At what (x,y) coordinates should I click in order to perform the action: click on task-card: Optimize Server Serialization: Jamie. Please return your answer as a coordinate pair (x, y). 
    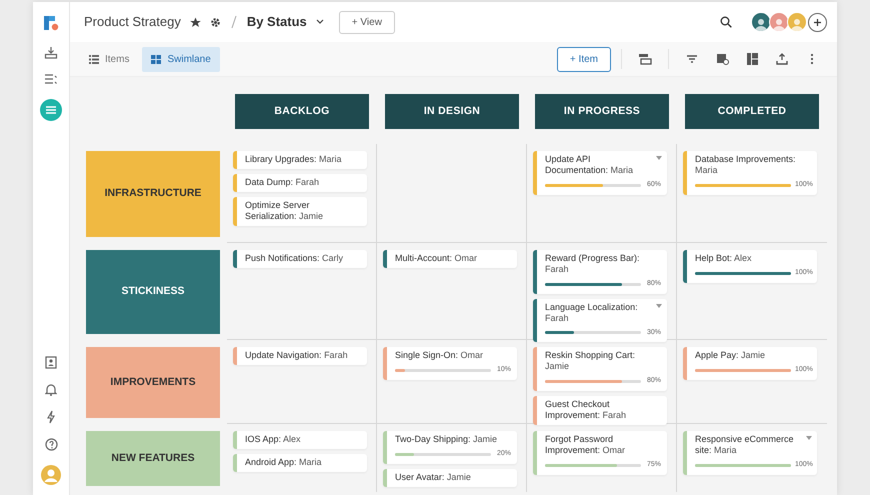
    Looking at the image, I should click on (300, 211).